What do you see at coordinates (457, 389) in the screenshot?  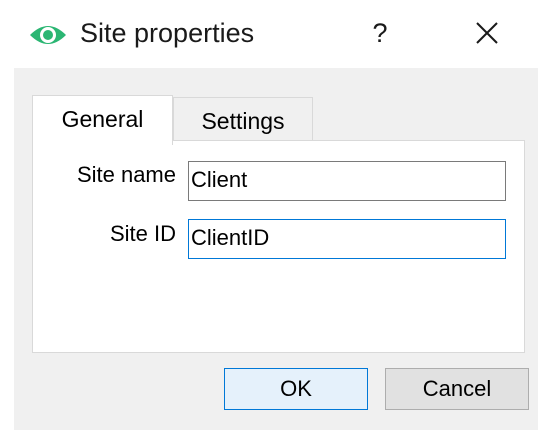 I see `cancel-button: Cancel` at bounding box center [457, 389].